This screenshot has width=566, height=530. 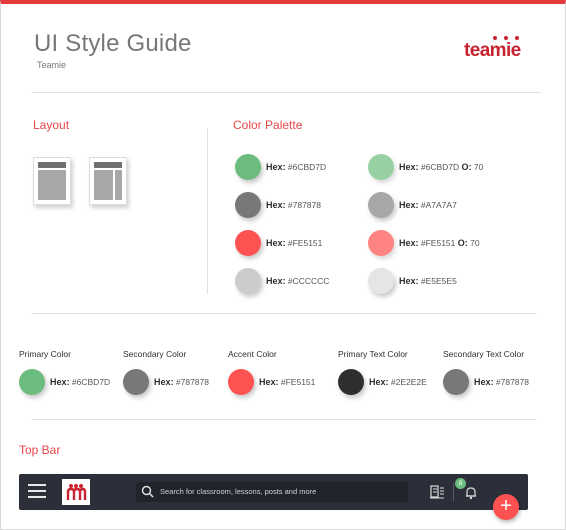 I want to click on palette-divider, so click(x=284, y=313).